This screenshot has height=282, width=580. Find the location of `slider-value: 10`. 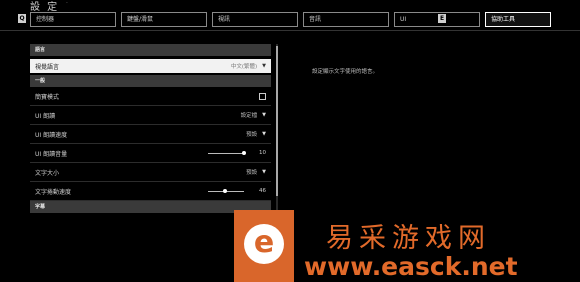

slider-value: 10 is located at coordinates (262, 153).